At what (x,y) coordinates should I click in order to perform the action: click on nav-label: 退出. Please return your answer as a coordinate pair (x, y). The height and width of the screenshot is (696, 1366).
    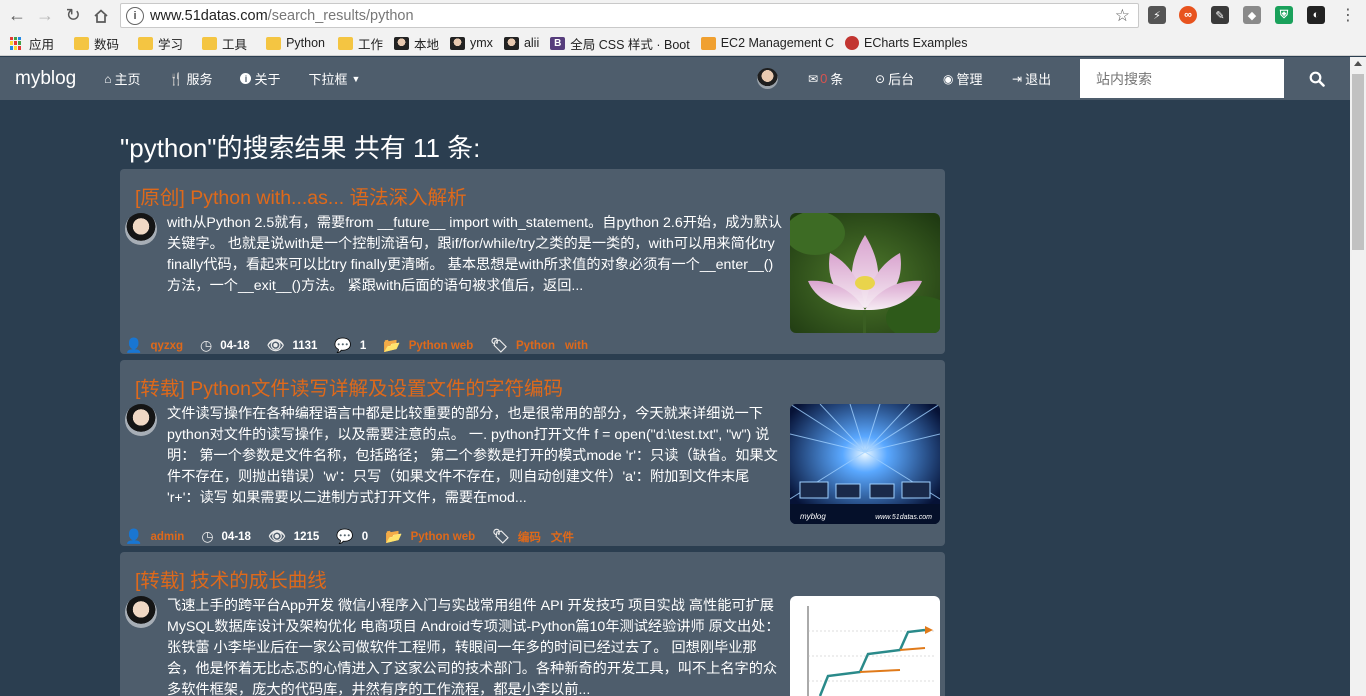
    Looking at the image, I should click on (1038, 79).